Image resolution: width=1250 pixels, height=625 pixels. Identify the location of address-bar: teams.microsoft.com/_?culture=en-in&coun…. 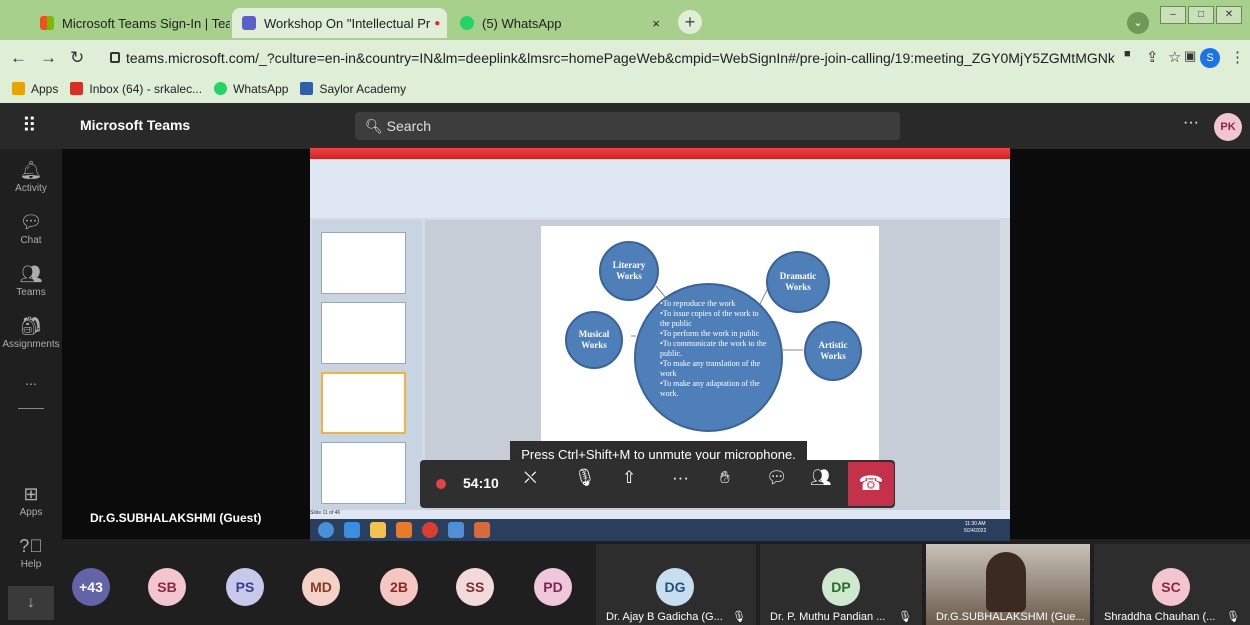
(607, 58).